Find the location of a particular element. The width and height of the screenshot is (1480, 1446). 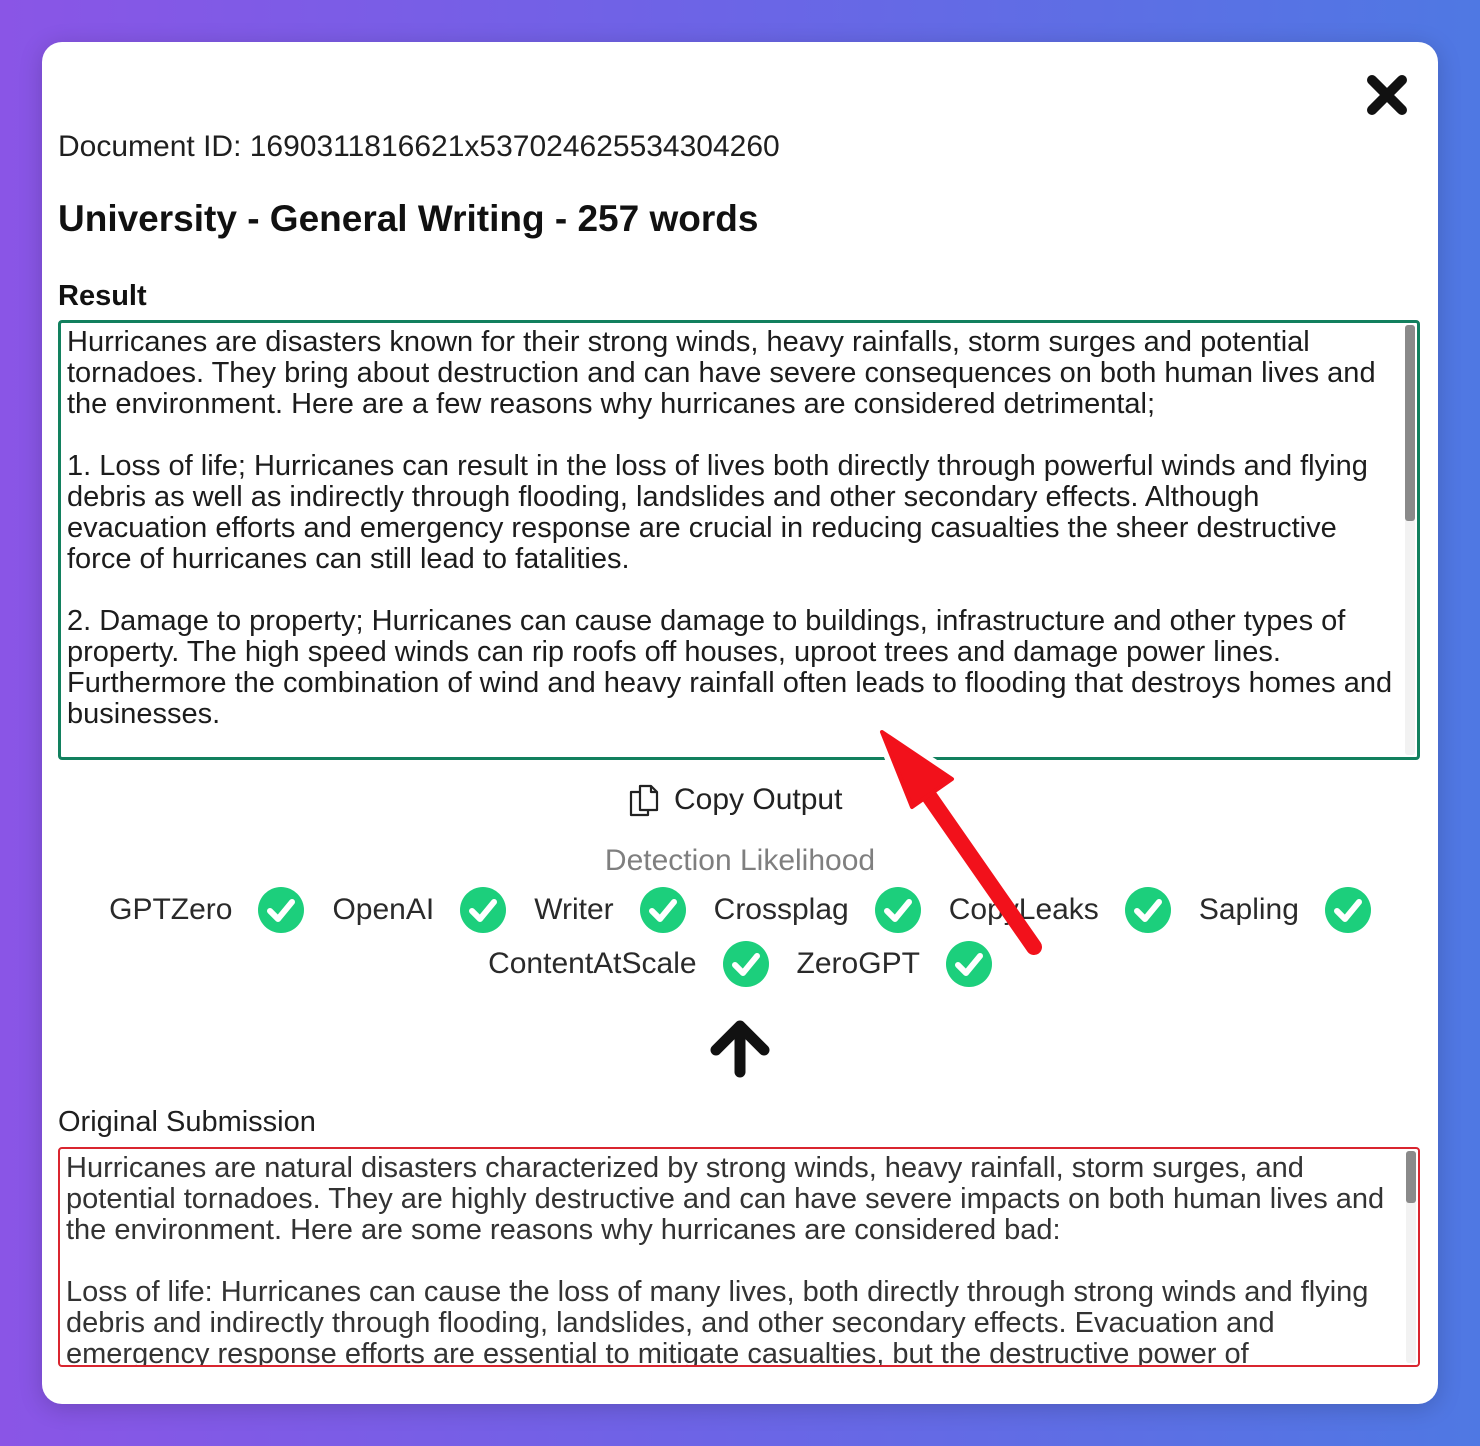

result-scrollbar is located at coordinates (1410, 540).